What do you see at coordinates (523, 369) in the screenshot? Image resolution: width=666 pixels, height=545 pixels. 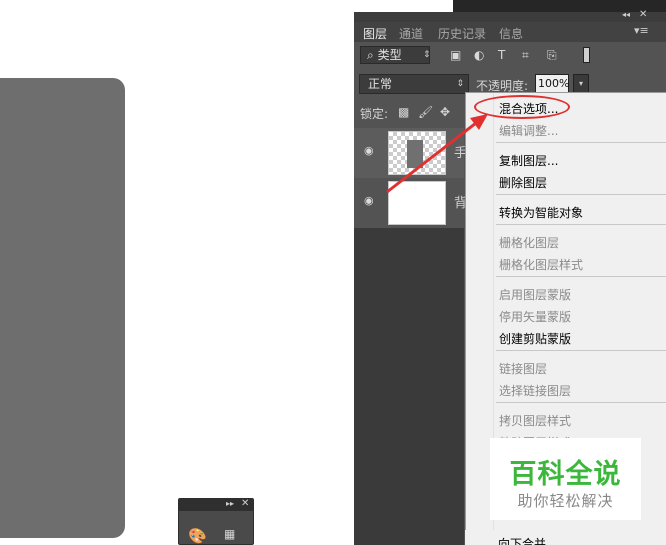 I see `menu-item-link-layers: 链接图层` at bounding box center [523, 369].